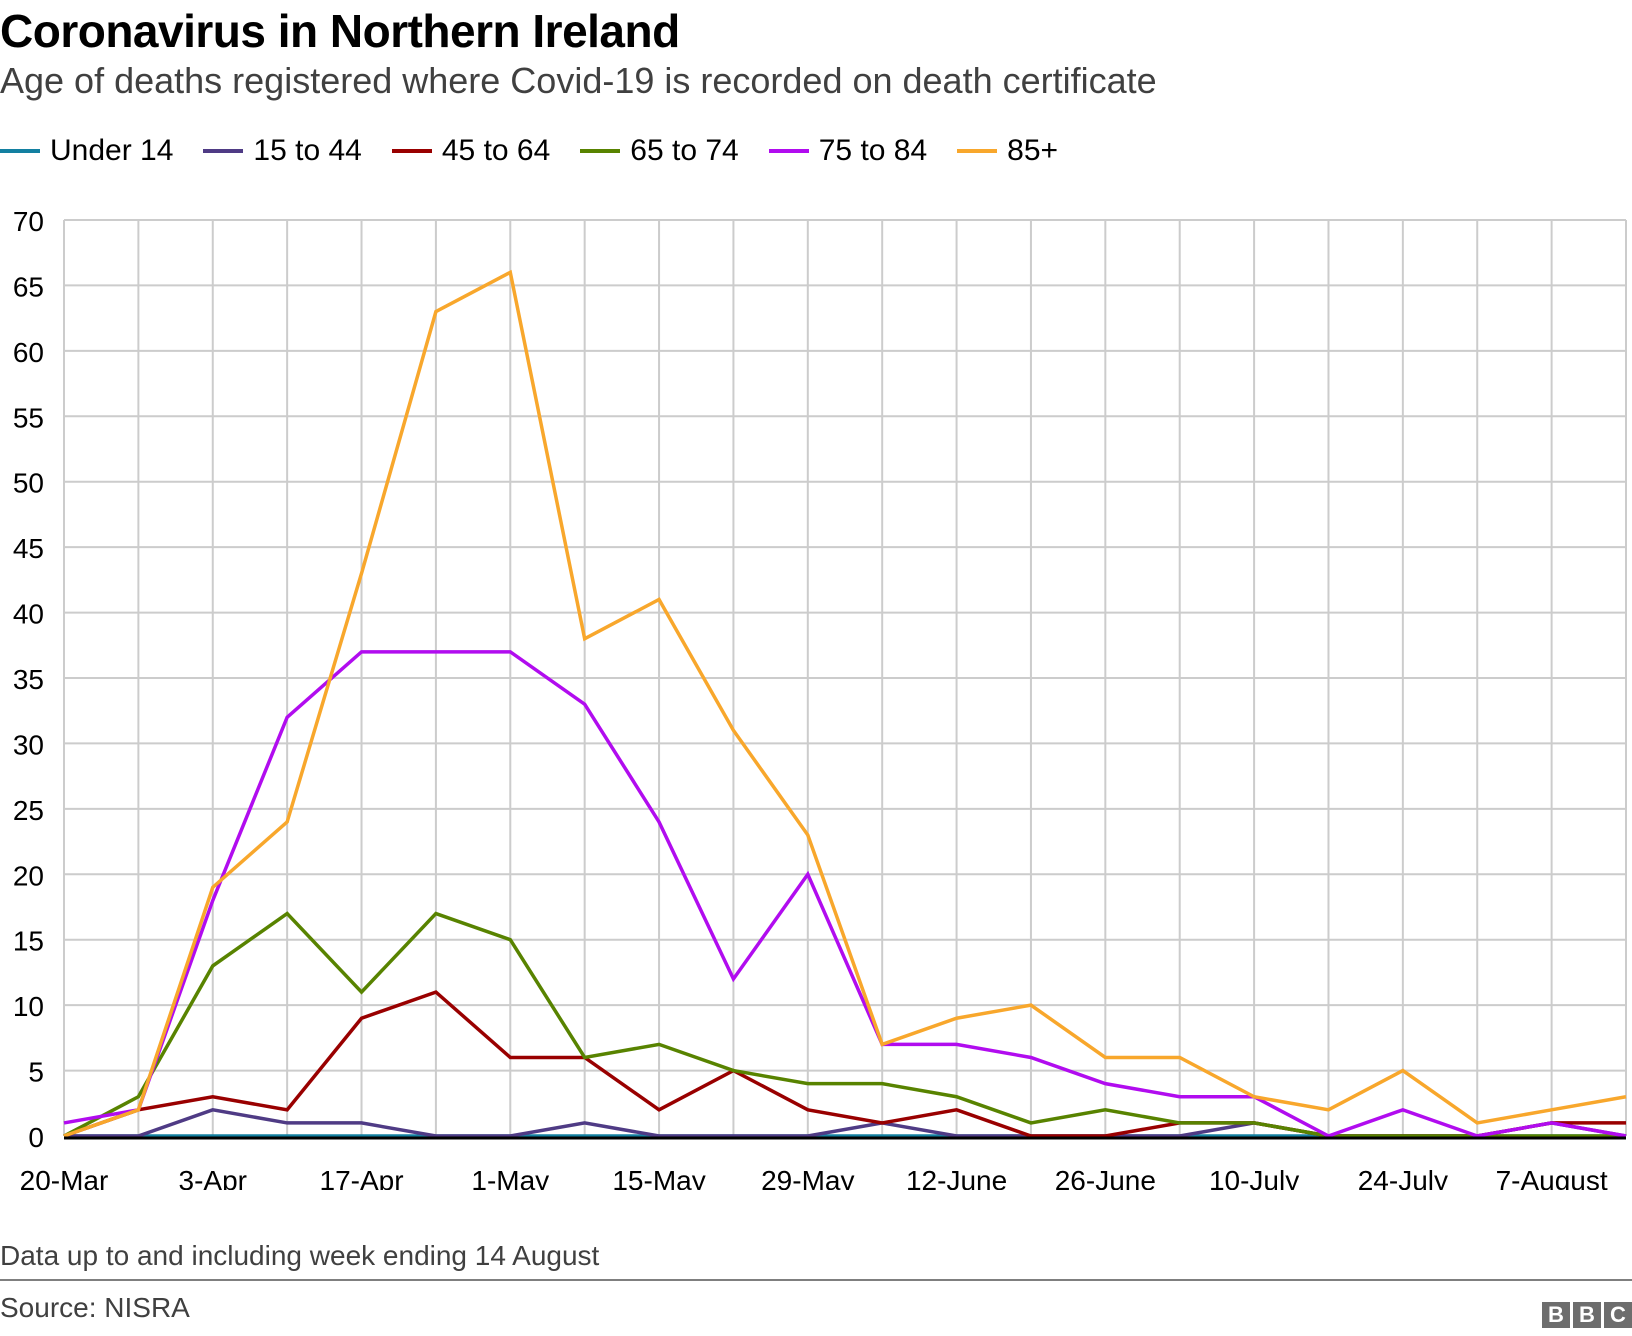  Describe the element at coordinates (28, 810) in the screenshot. I see `y-tick-label: 25` at that location.